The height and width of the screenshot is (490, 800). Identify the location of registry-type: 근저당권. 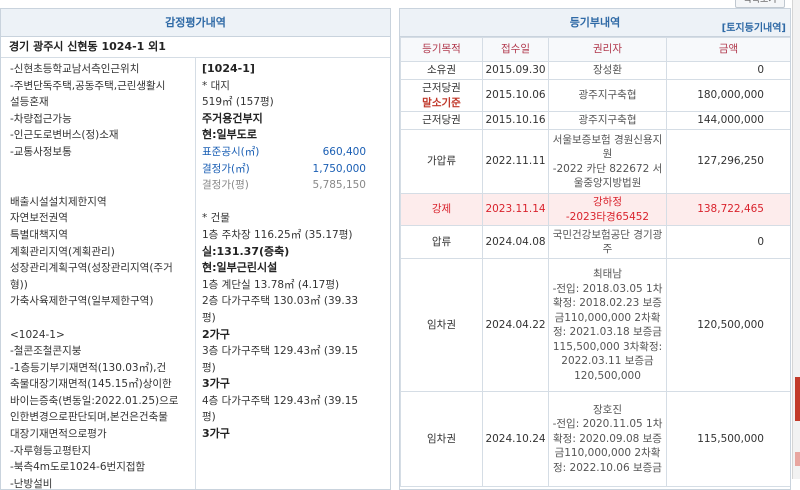
(441, 120).